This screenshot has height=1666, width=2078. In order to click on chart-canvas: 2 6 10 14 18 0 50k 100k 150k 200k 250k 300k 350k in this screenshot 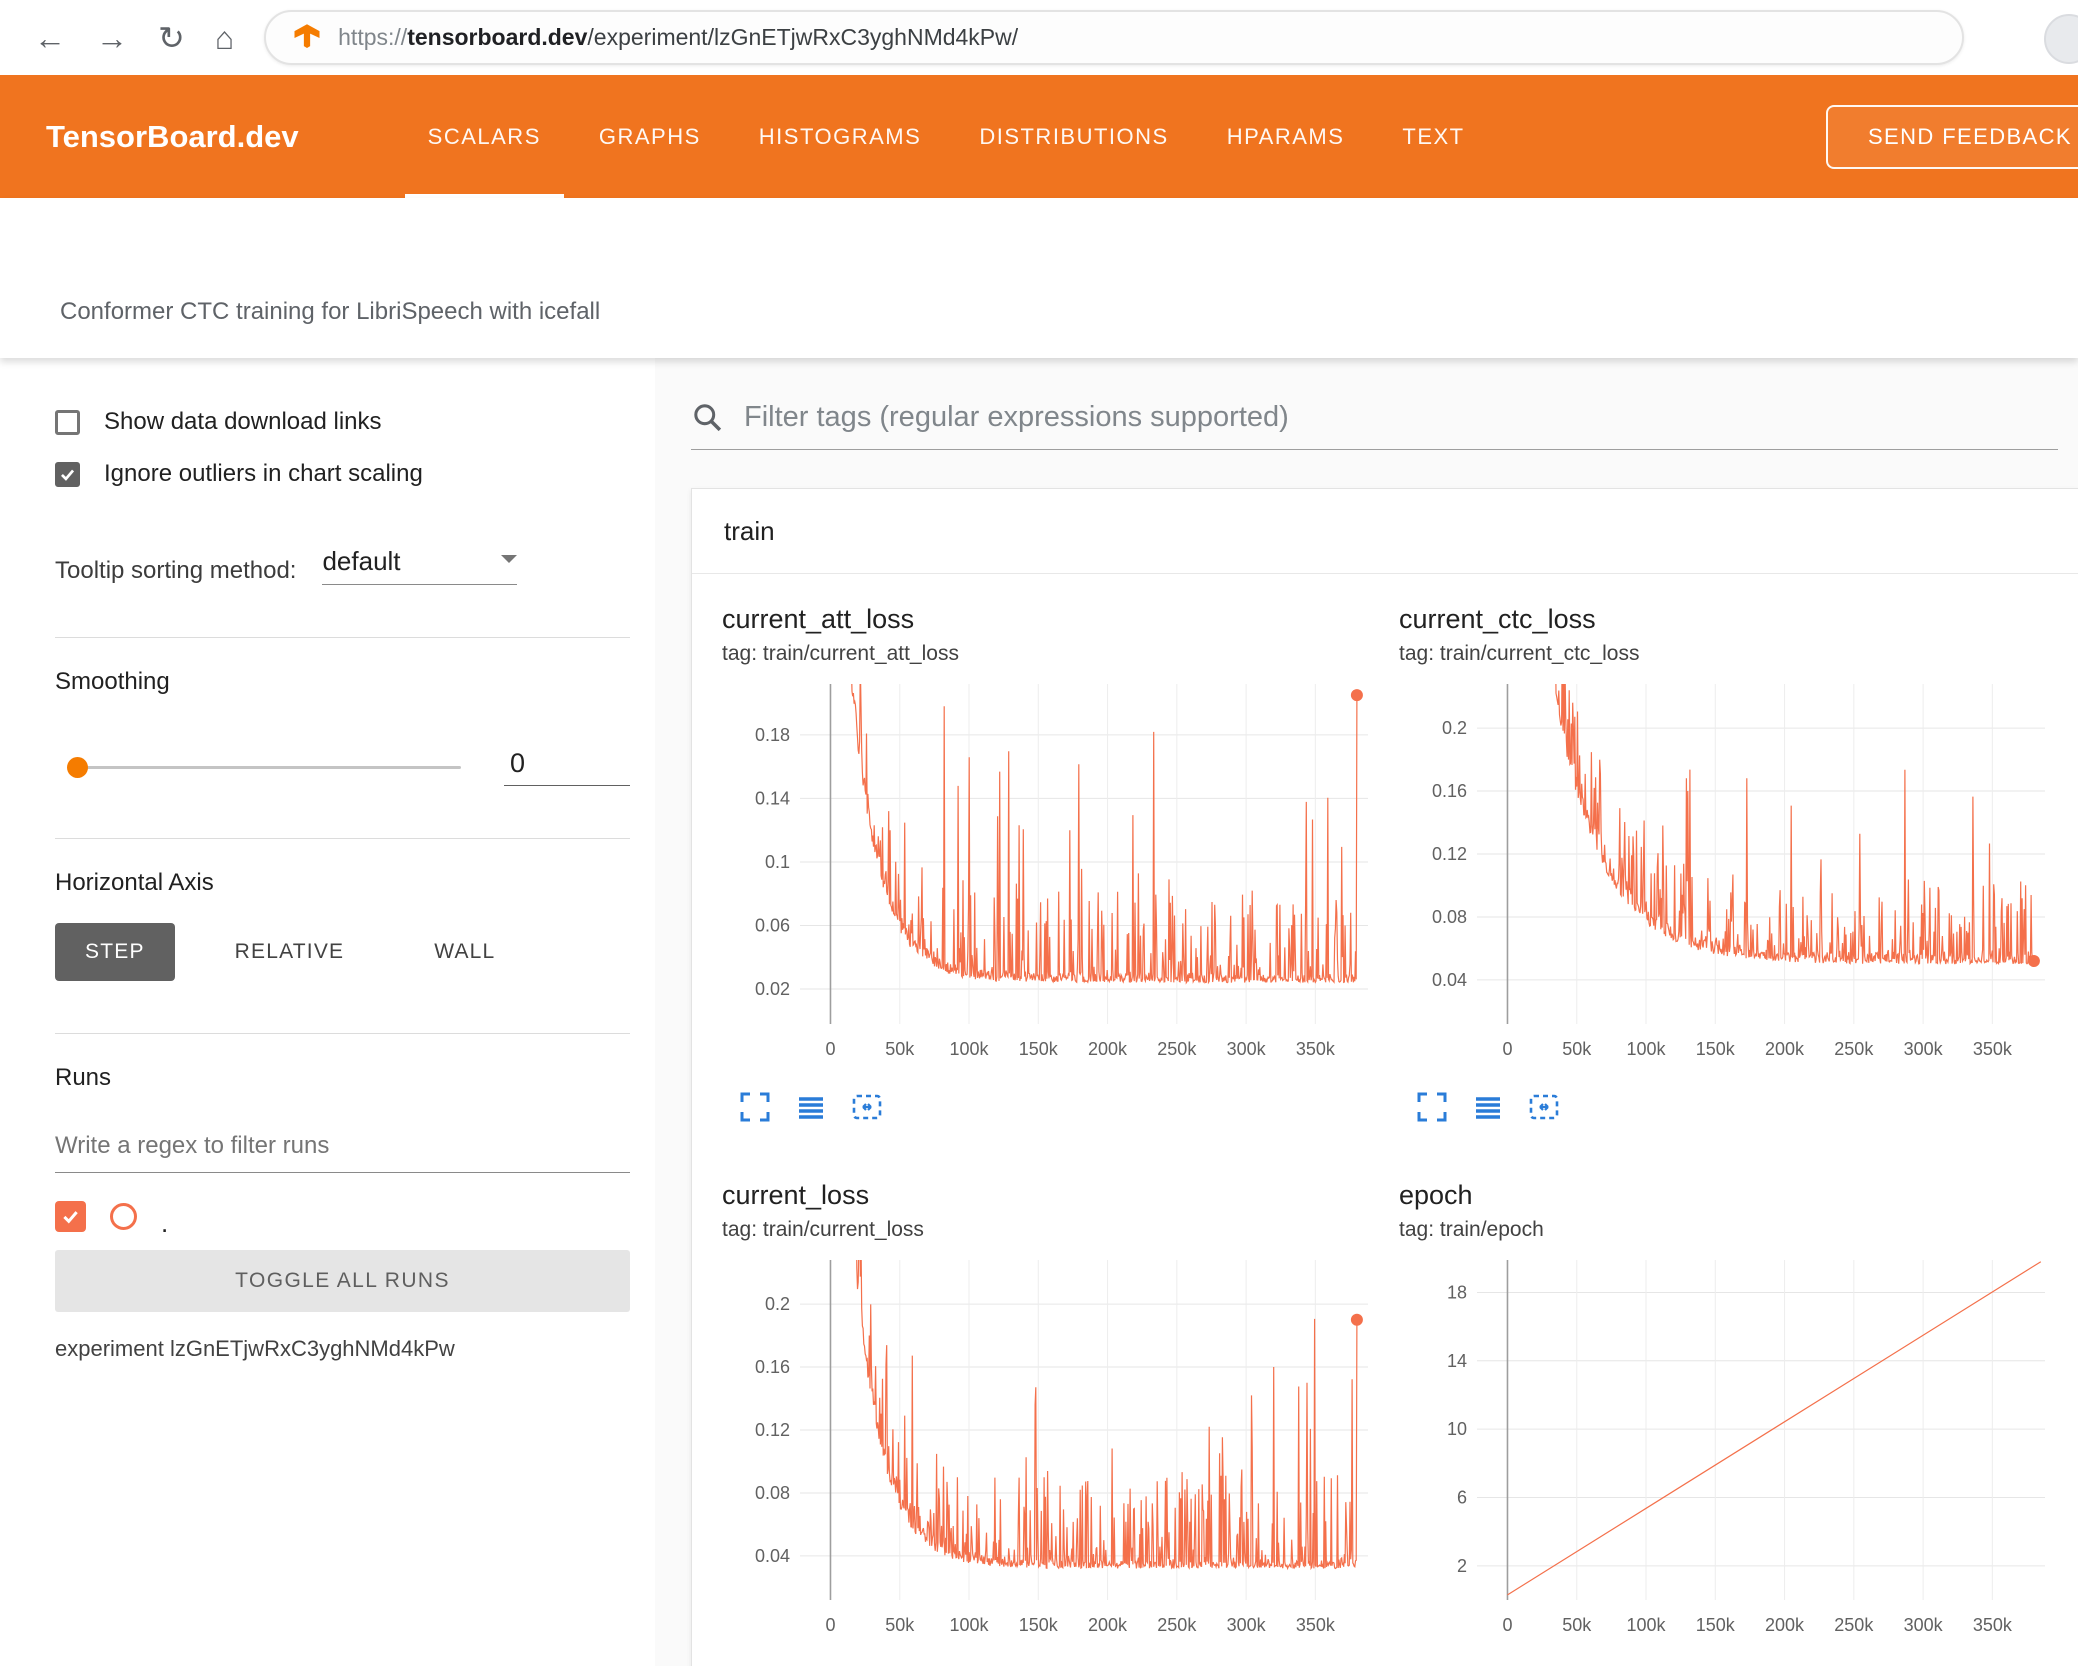, I will do `click(1729, 1449)`.